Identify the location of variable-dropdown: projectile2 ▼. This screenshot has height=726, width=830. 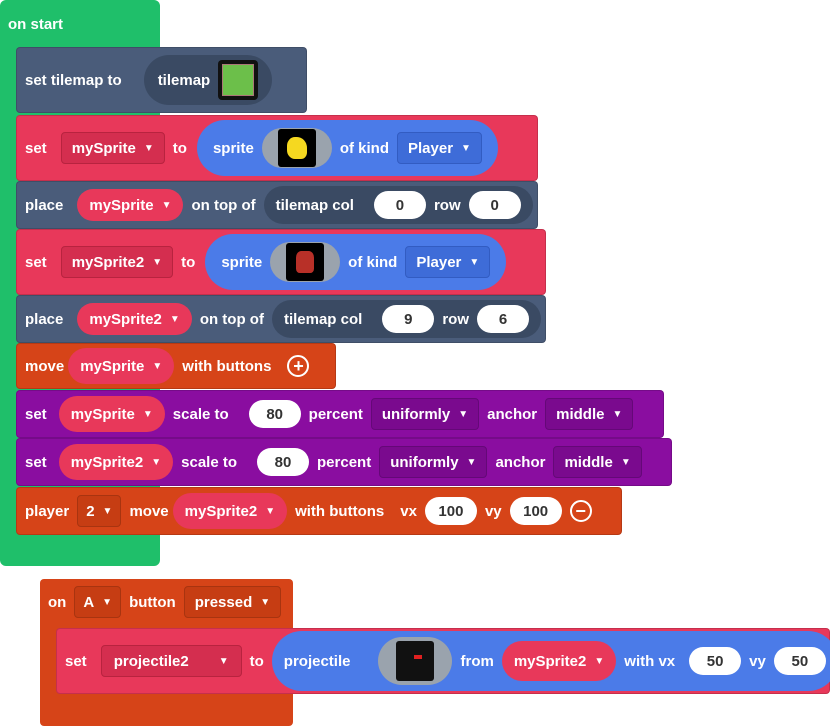
(171, 661).